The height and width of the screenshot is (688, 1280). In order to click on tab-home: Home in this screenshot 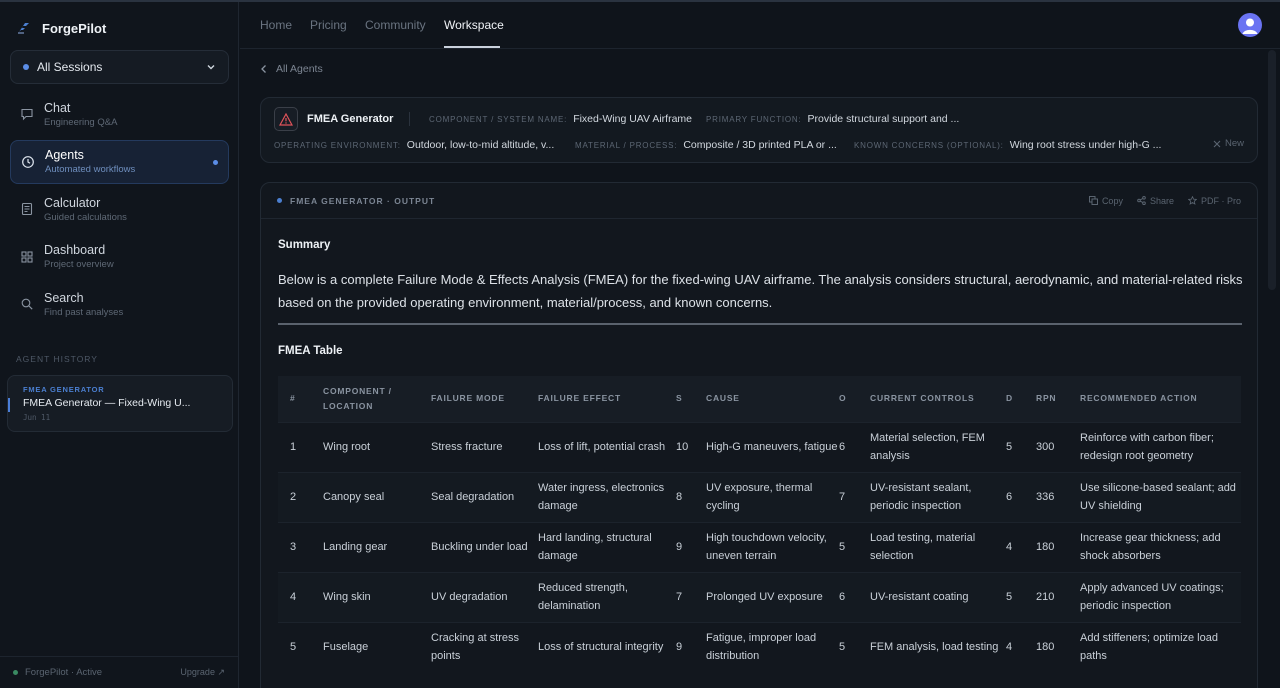, I will do `click(276, 25)`.